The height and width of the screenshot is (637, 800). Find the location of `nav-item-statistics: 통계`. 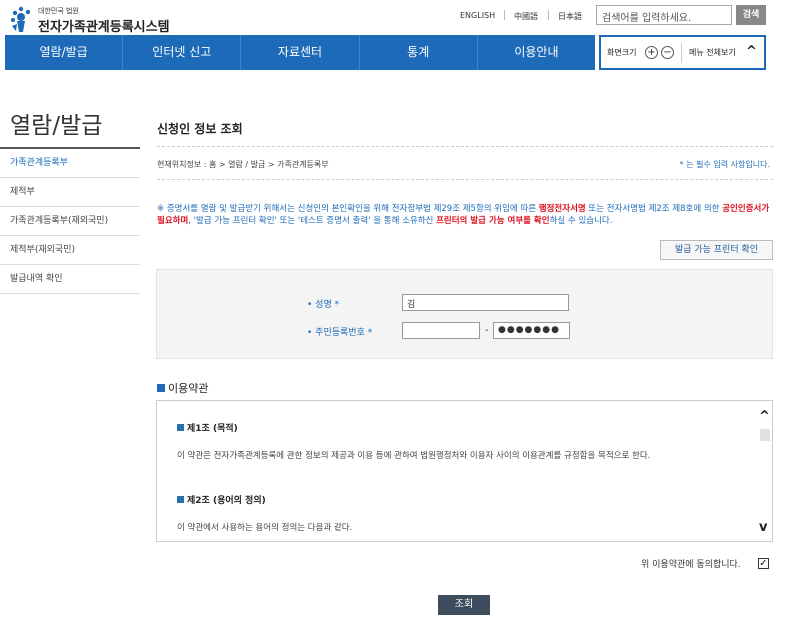

nav-item-statistics: 통계 is located at coordinates (419, 52).